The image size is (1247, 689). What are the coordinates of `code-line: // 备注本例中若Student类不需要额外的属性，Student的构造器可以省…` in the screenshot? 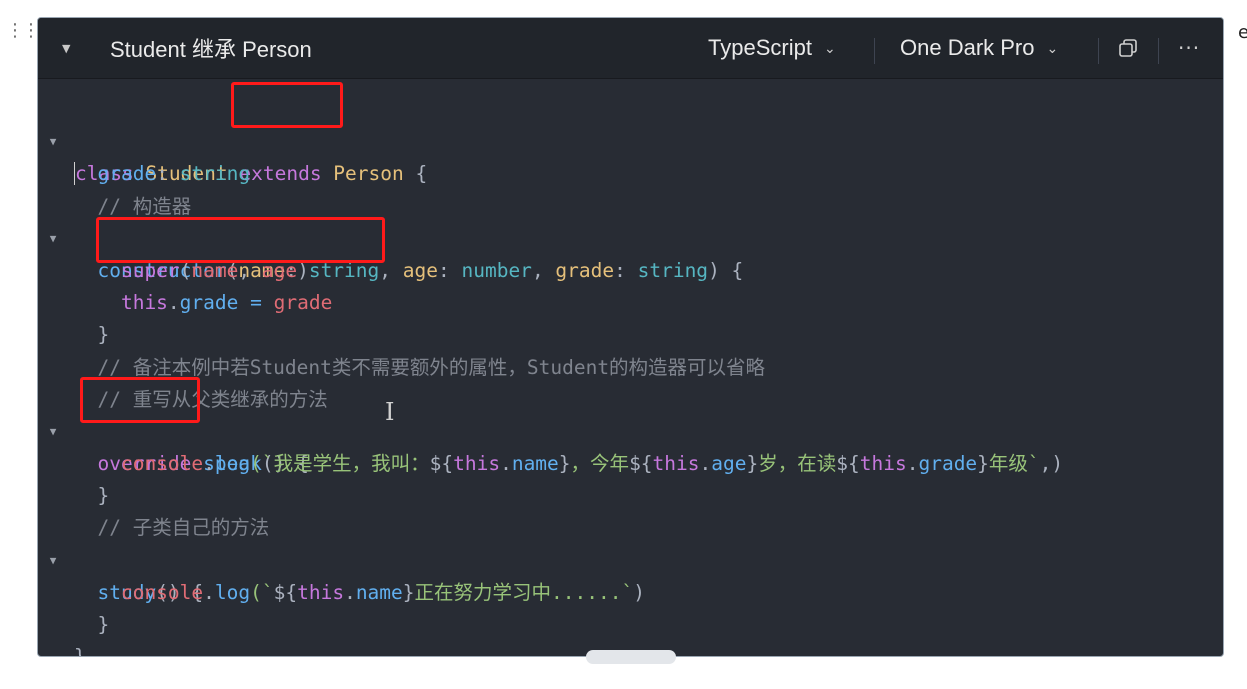 It's located at (630, 349).